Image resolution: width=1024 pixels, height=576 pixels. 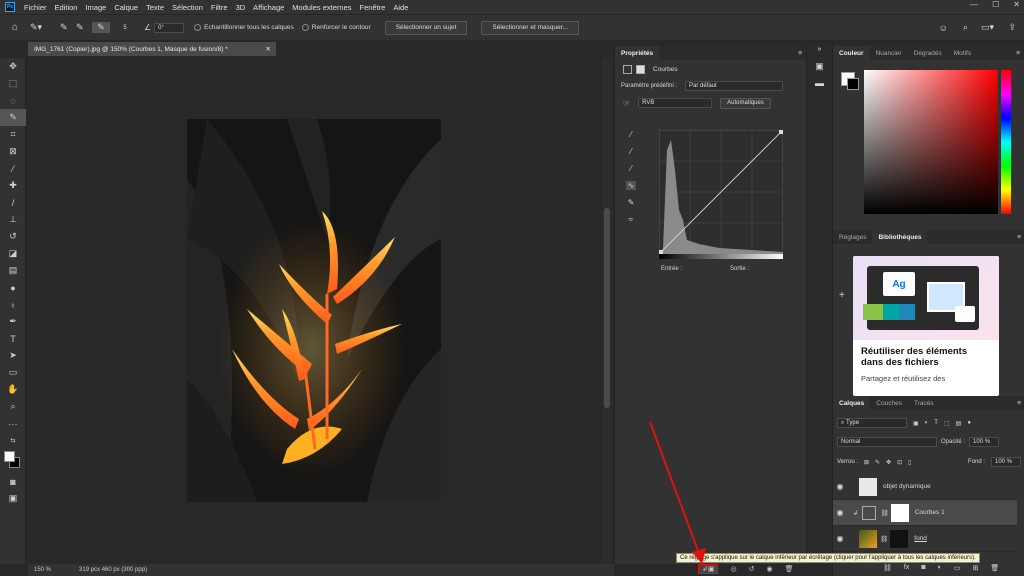 I want to click on gradient-tool-icon: ▤, so click(x=13, y=270).